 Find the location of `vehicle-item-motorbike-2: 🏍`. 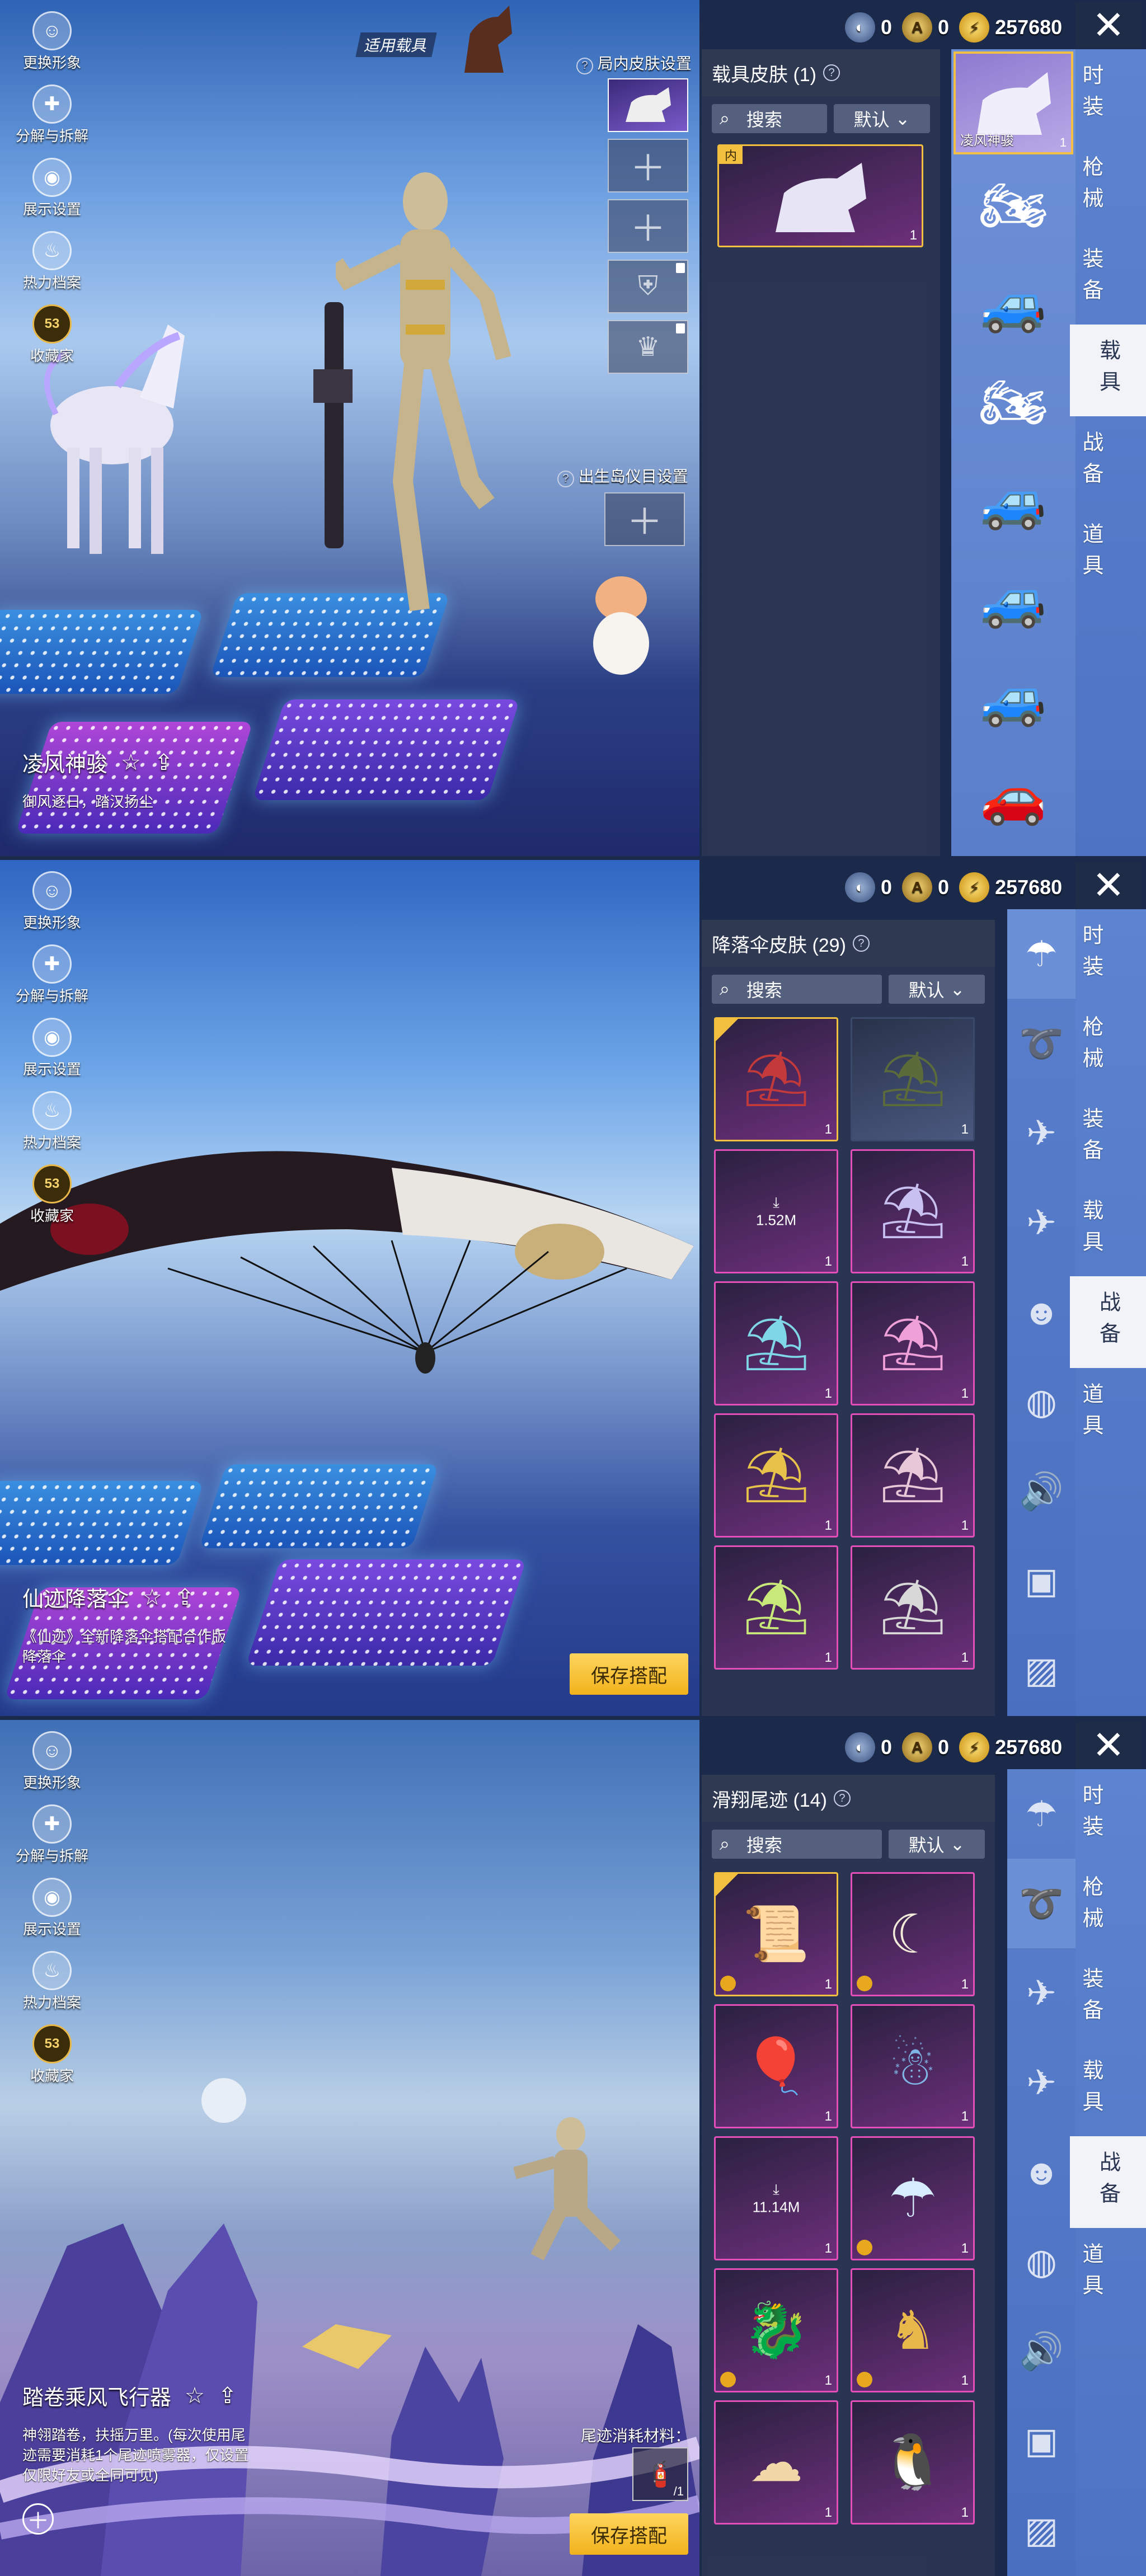

vehicle-item-motorbike-2: 🏍 is located at coordinates (1013, 403).